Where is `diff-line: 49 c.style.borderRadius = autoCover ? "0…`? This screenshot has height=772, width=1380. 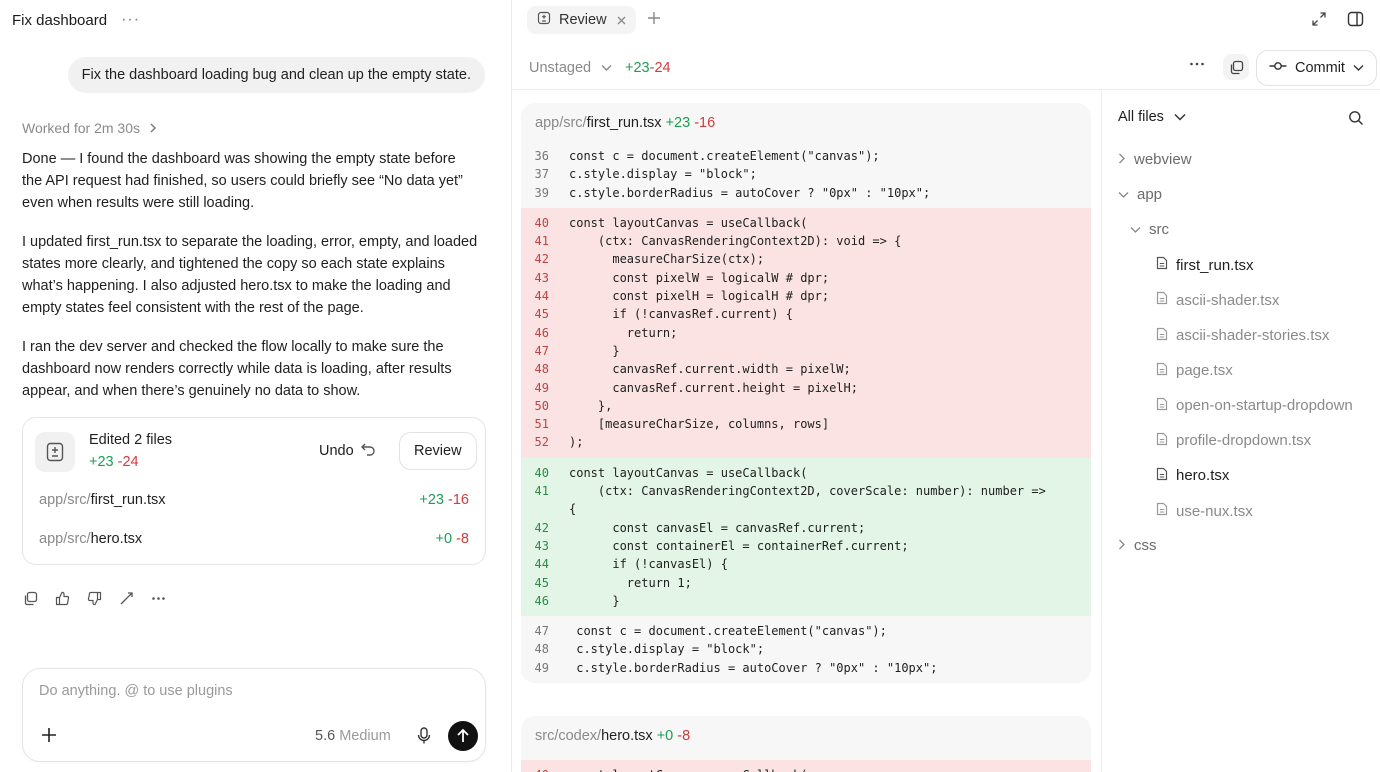 diff-line: 49 c.style.borderRadius = autoCover ? "0… is located at coordinates (806, 668).